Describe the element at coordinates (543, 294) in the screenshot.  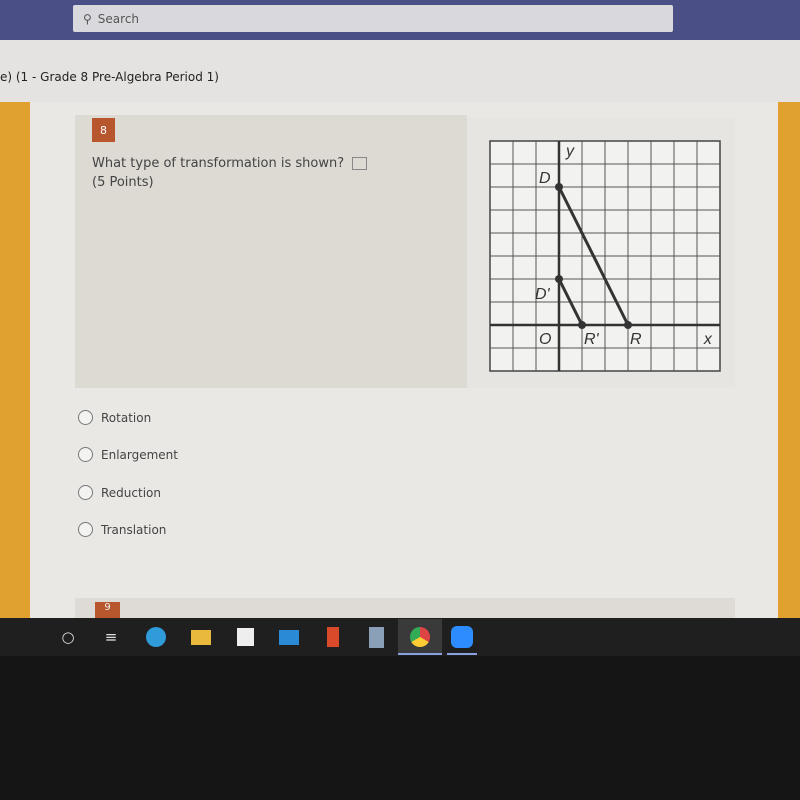
I see `label-D-prime: D'` at that location.